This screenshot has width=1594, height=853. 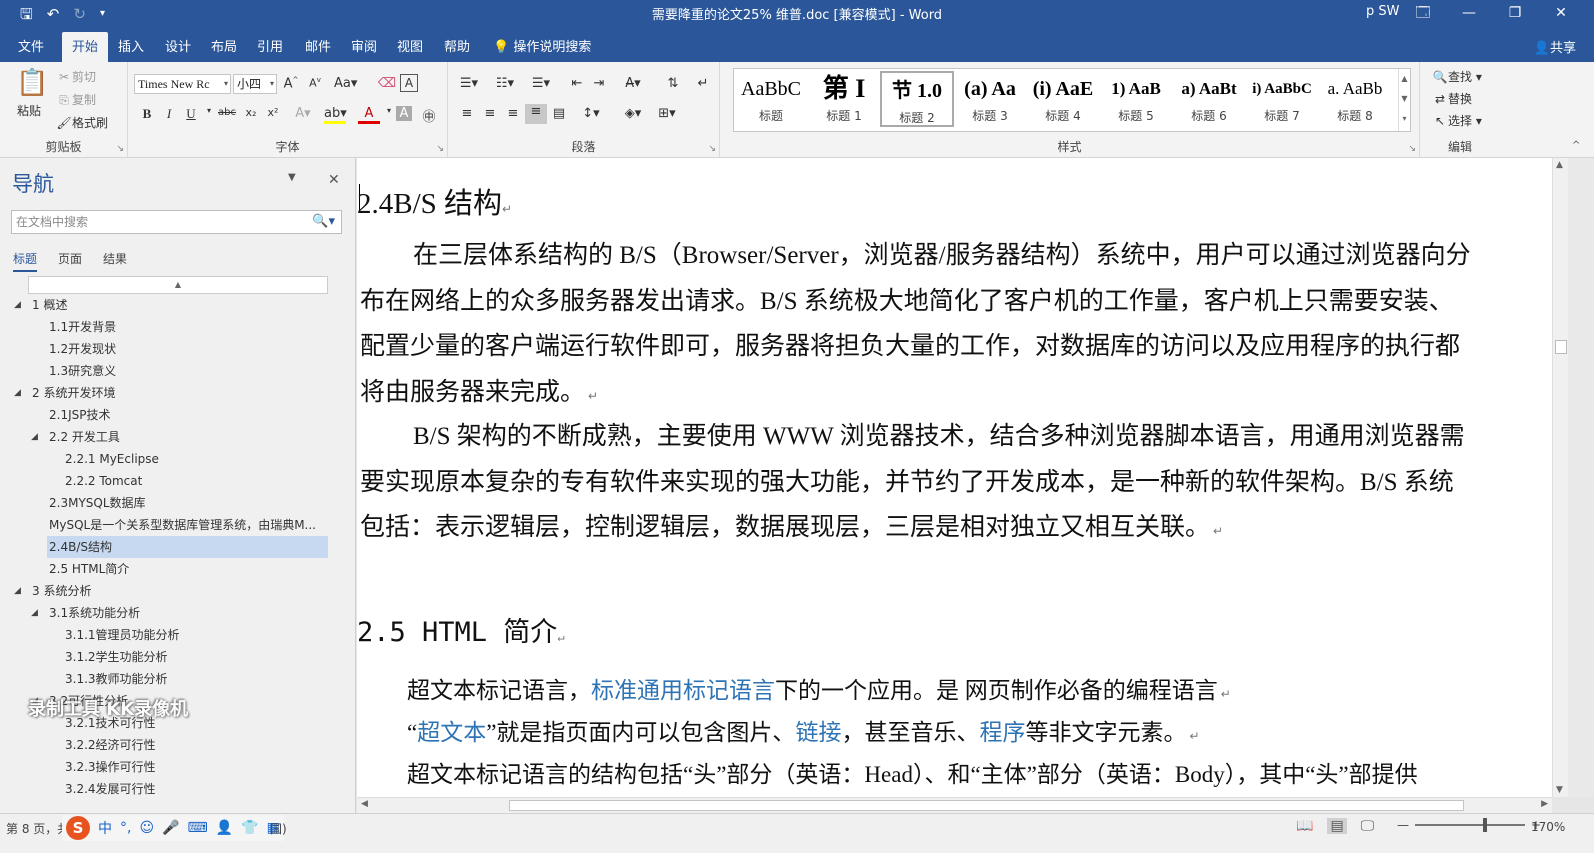 What do you see at coordinates (85, 47) in the screenshot?
I see `tab-home: 开始` at bounding box center [85, 47].